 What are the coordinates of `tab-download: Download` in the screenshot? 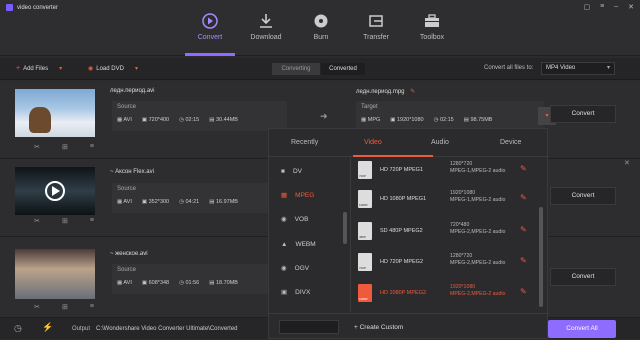 It's located at (266, 26).